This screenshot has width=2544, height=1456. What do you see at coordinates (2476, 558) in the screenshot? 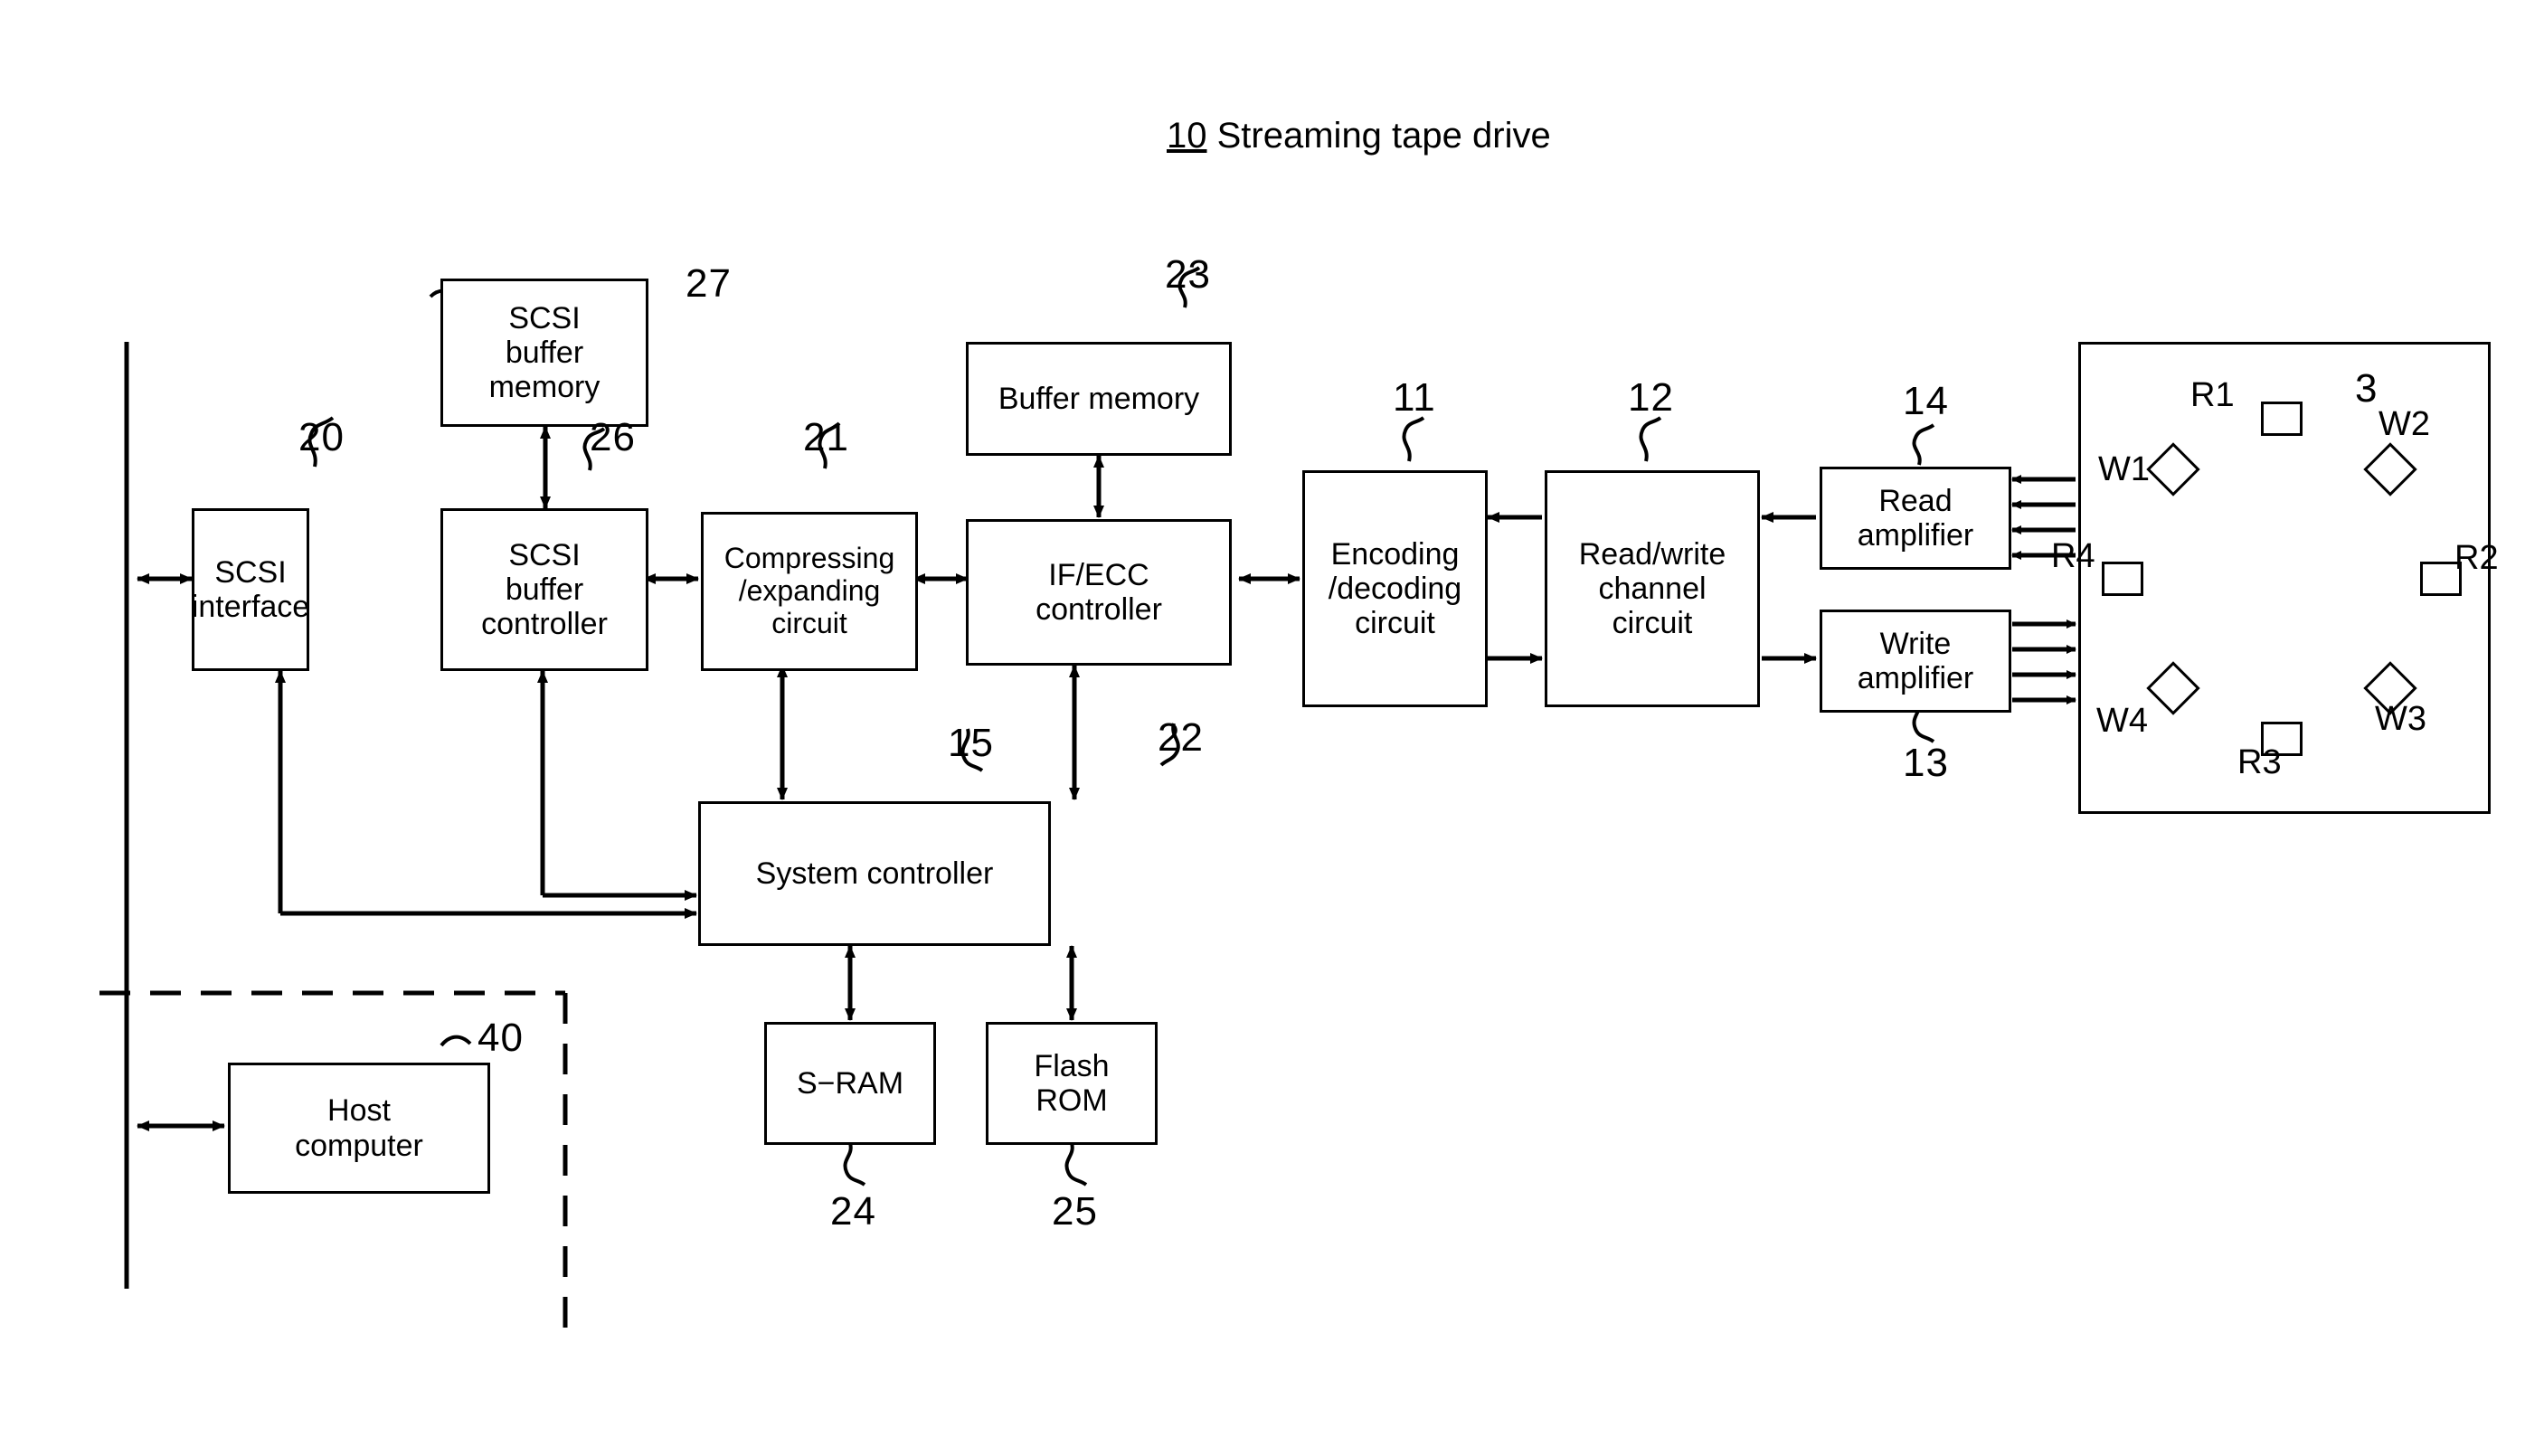
I see `head-label-R2: R2` at bounding box center [2476, 558].